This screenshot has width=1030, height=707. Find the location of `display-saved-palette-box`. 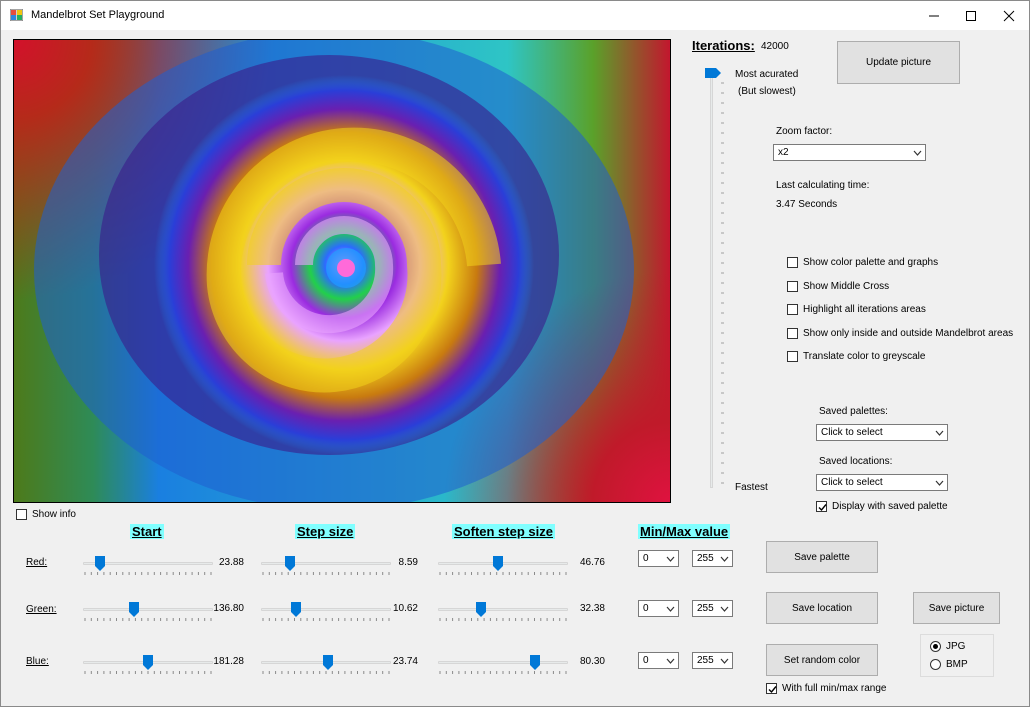

display-saved-palette-box is located at coordinates (821, 506).